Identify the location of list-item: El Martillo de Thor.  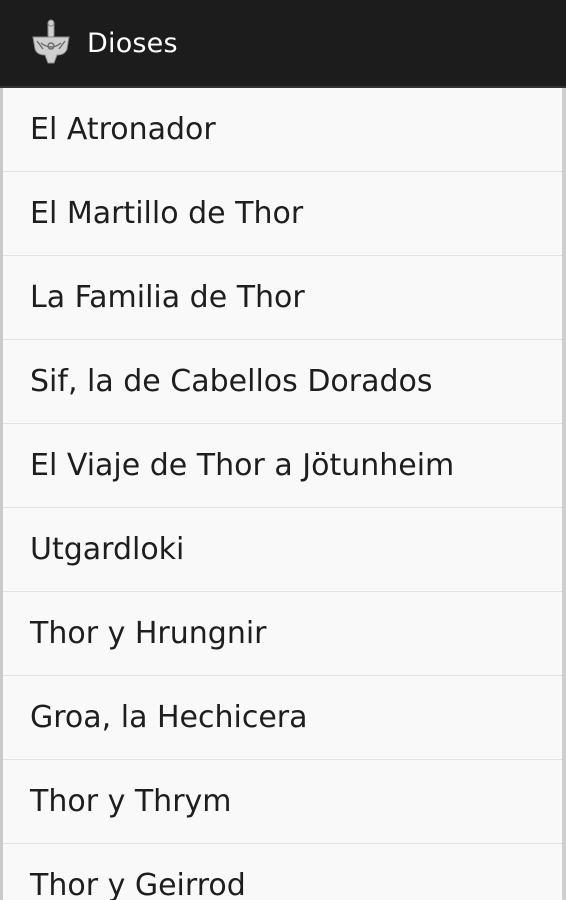
(282, 214).